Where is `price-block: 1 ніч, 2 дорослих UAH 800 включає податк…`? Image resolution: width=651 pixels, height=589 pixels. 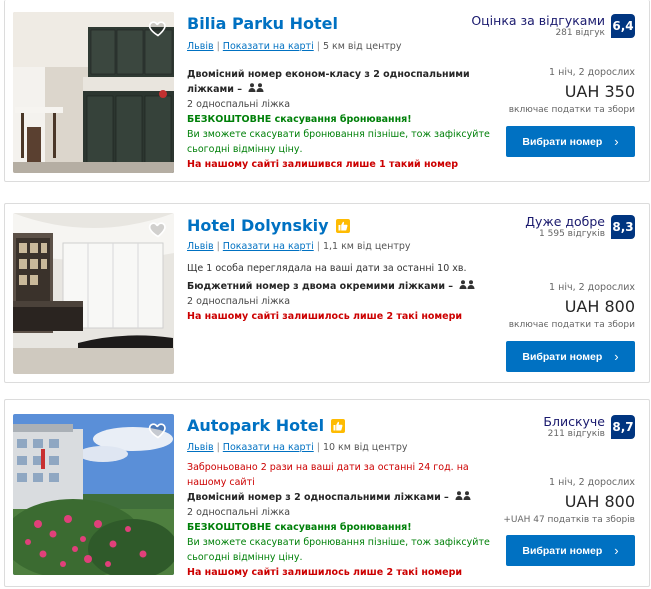 price-block: 1 ніч, 2 дорослих UAH 800 включає податк… is located at coordinates (572, 306).